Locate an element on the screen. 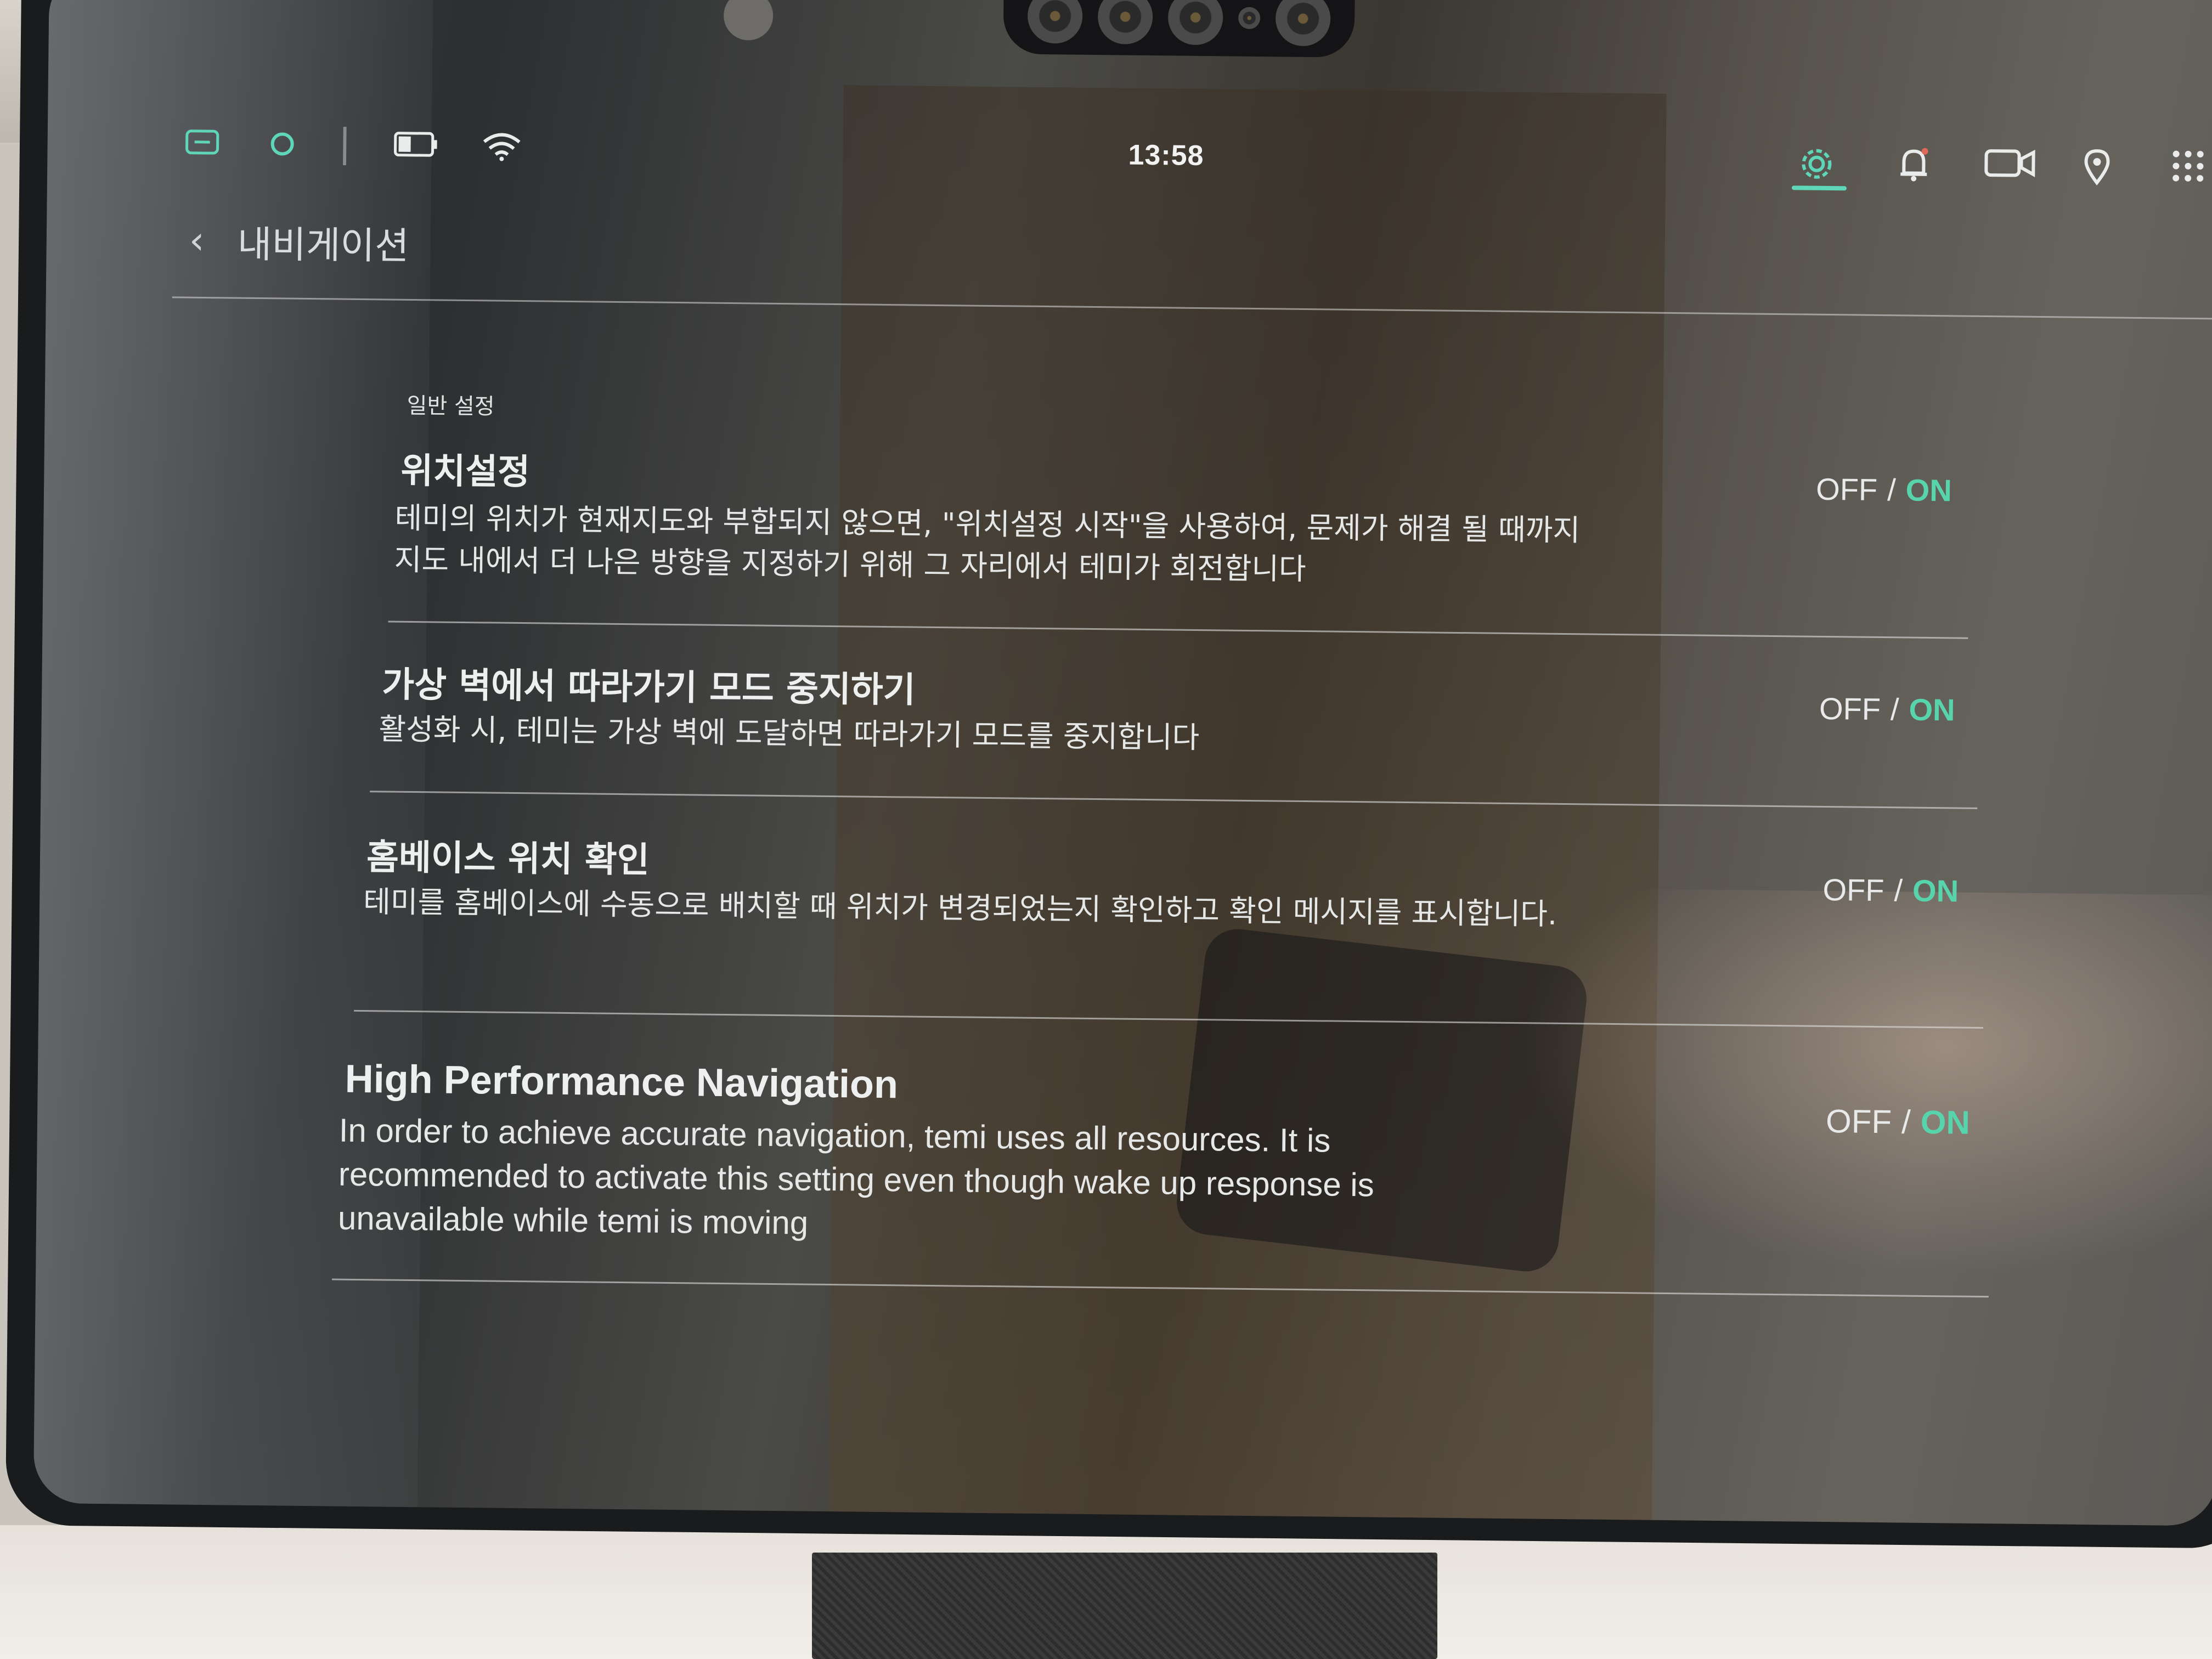 This screenshot has width=2212, height=1659. page-title: 내비게이션 is located at coordinates (323, 246).